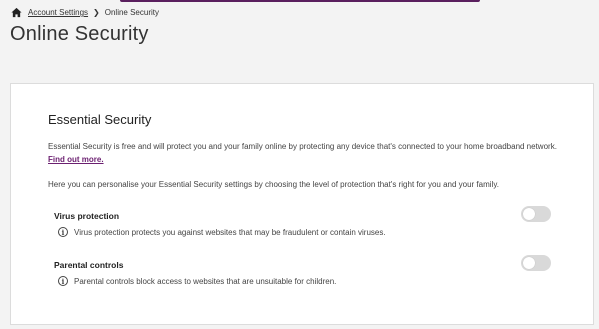  Describe the element at coordinates (58, 12) in the screenshot. I see `breadcrumb-account-settings-link: Account Settings` at that location.